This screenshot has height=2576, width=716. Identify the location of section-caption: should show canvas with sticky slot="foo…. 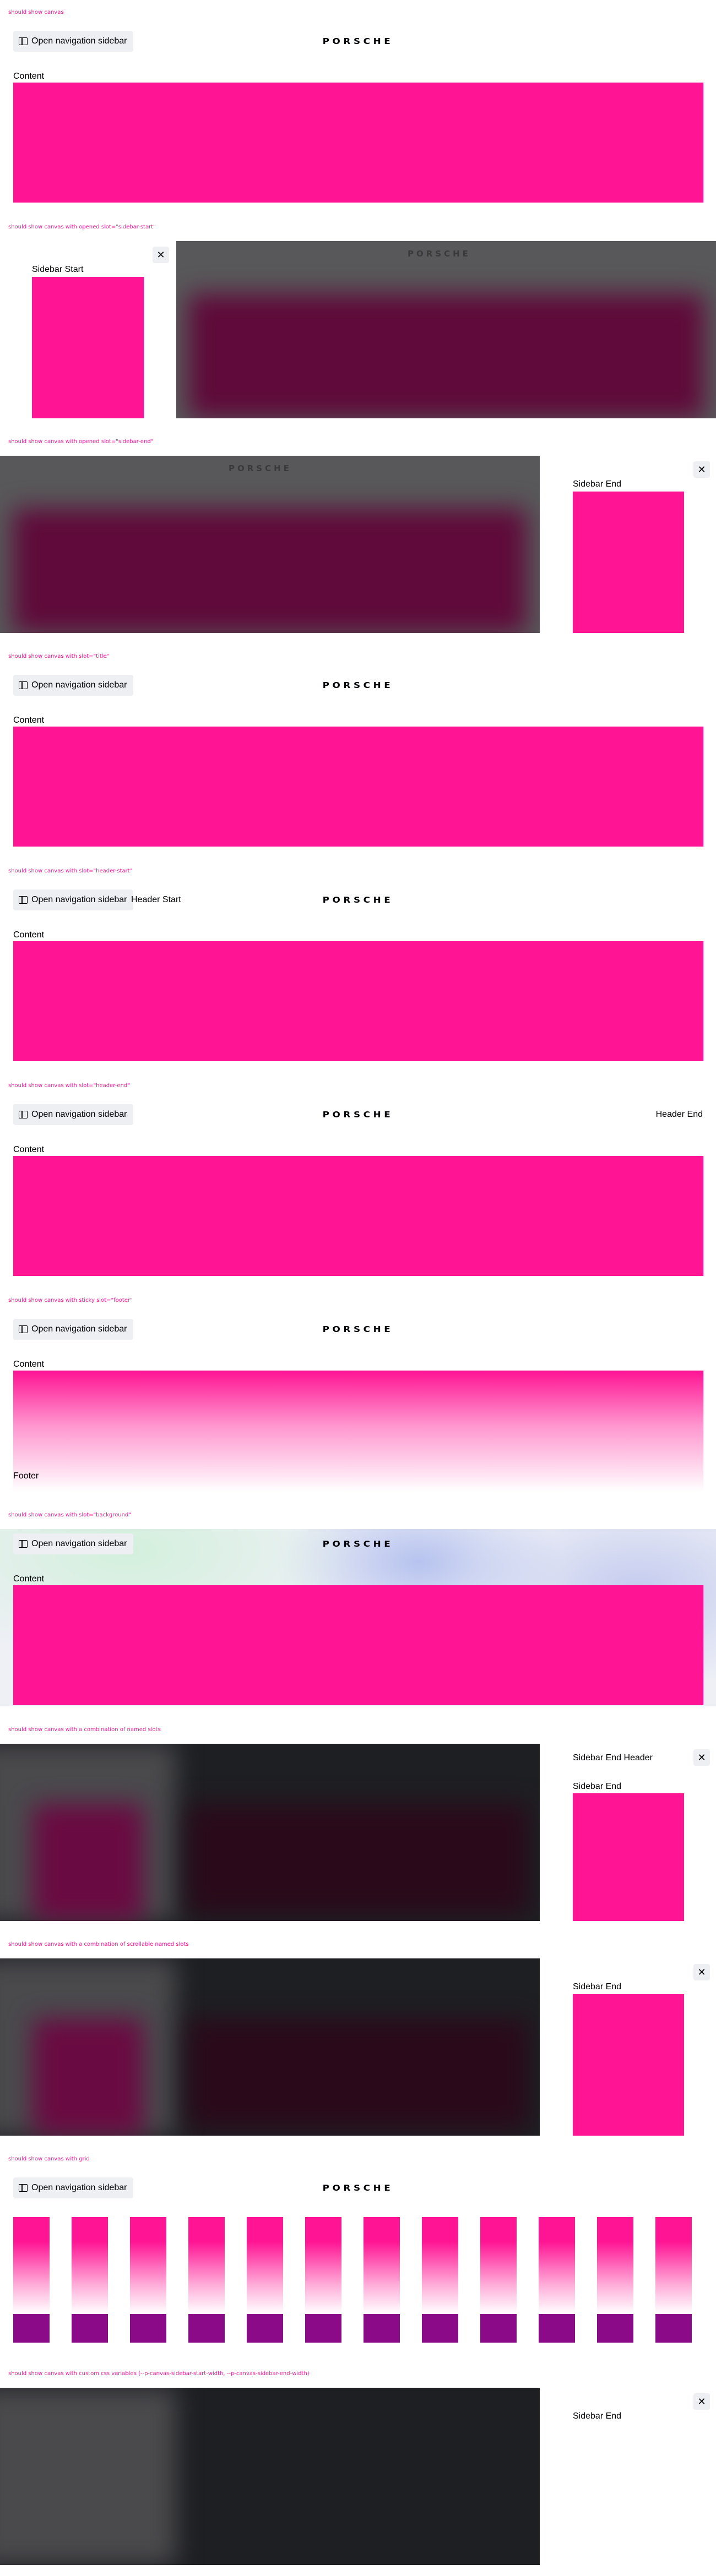
(70, 1300).